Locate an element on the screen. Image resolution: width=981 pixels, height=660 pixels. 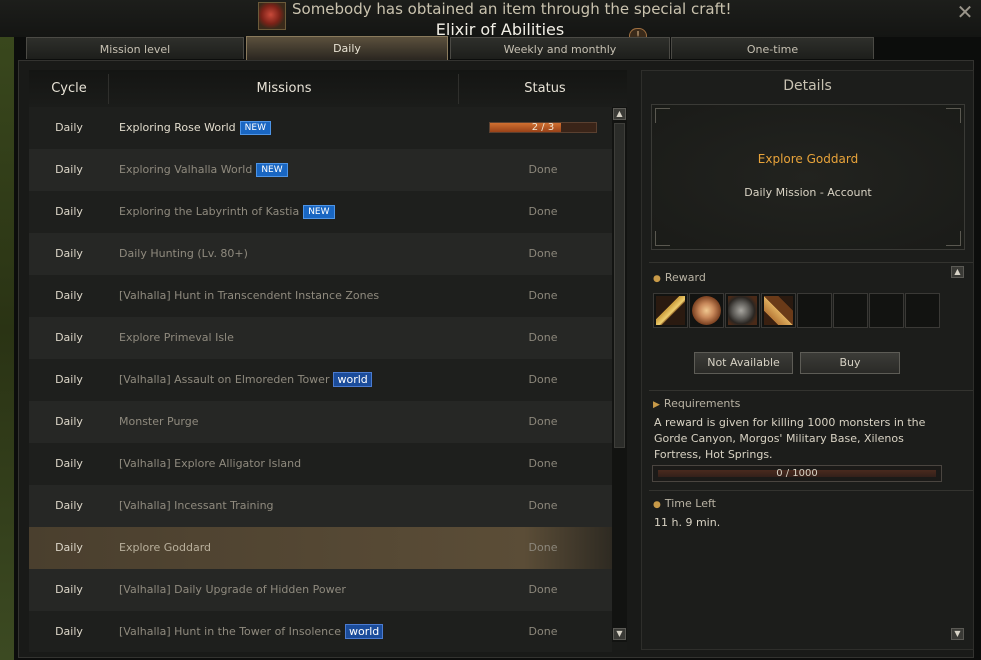
tab-weekly-monthly: Weekly and monthly is located at coordinates (560, 48).